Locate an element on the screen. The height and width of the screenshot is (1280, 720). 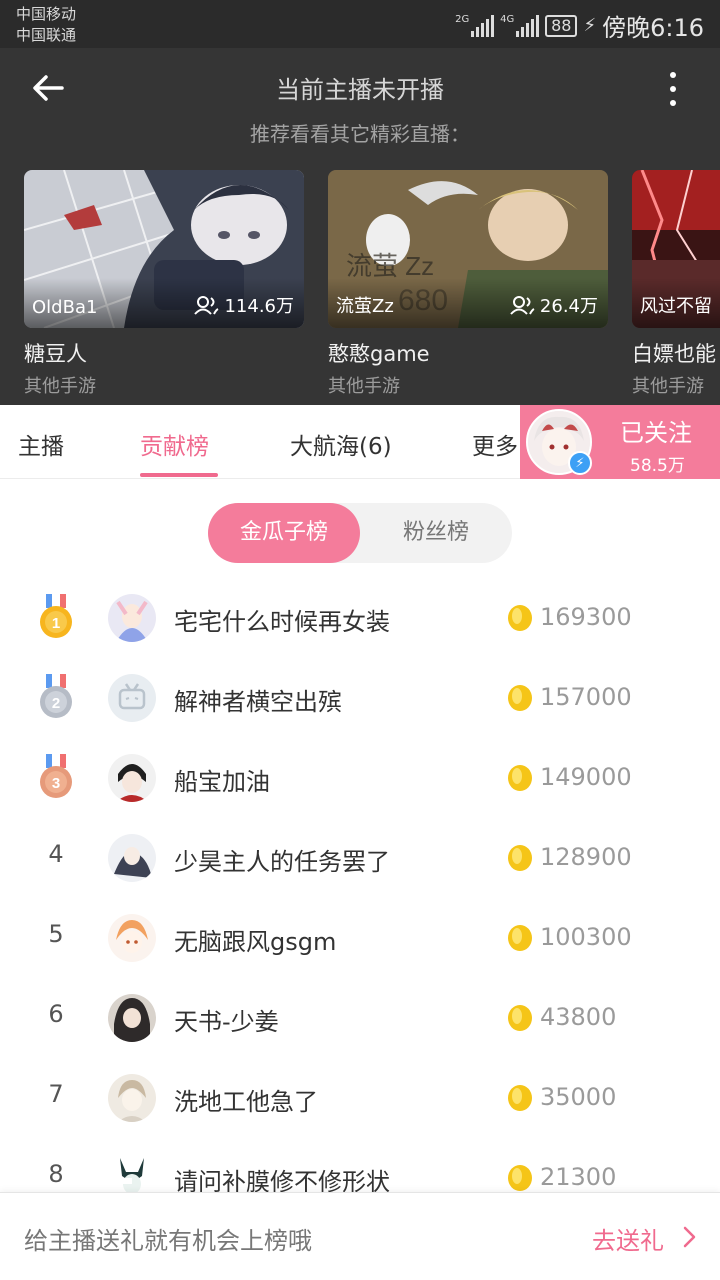
send-gift-bar: 给主播送礼就有机会上榜哦 去送礼 is located at coordinates (360, 1236).